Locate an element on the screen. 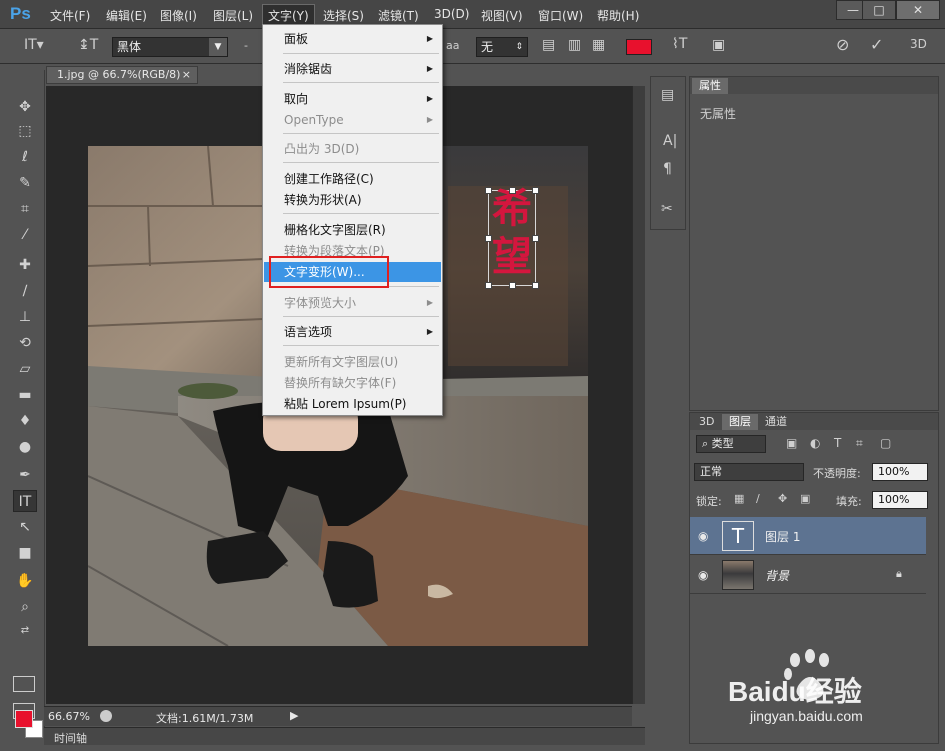 This screenshot has width=945, height=751. foreground-color is located at coordinates (24, 719).